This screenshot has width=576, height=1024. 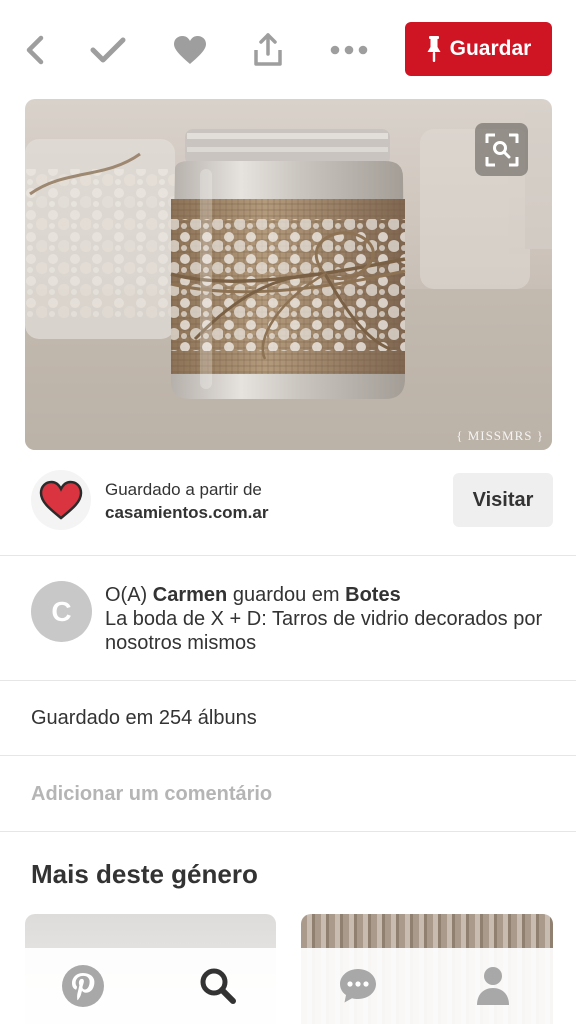 I want to click on save-button: Guardar, so click(x=478, y=49).